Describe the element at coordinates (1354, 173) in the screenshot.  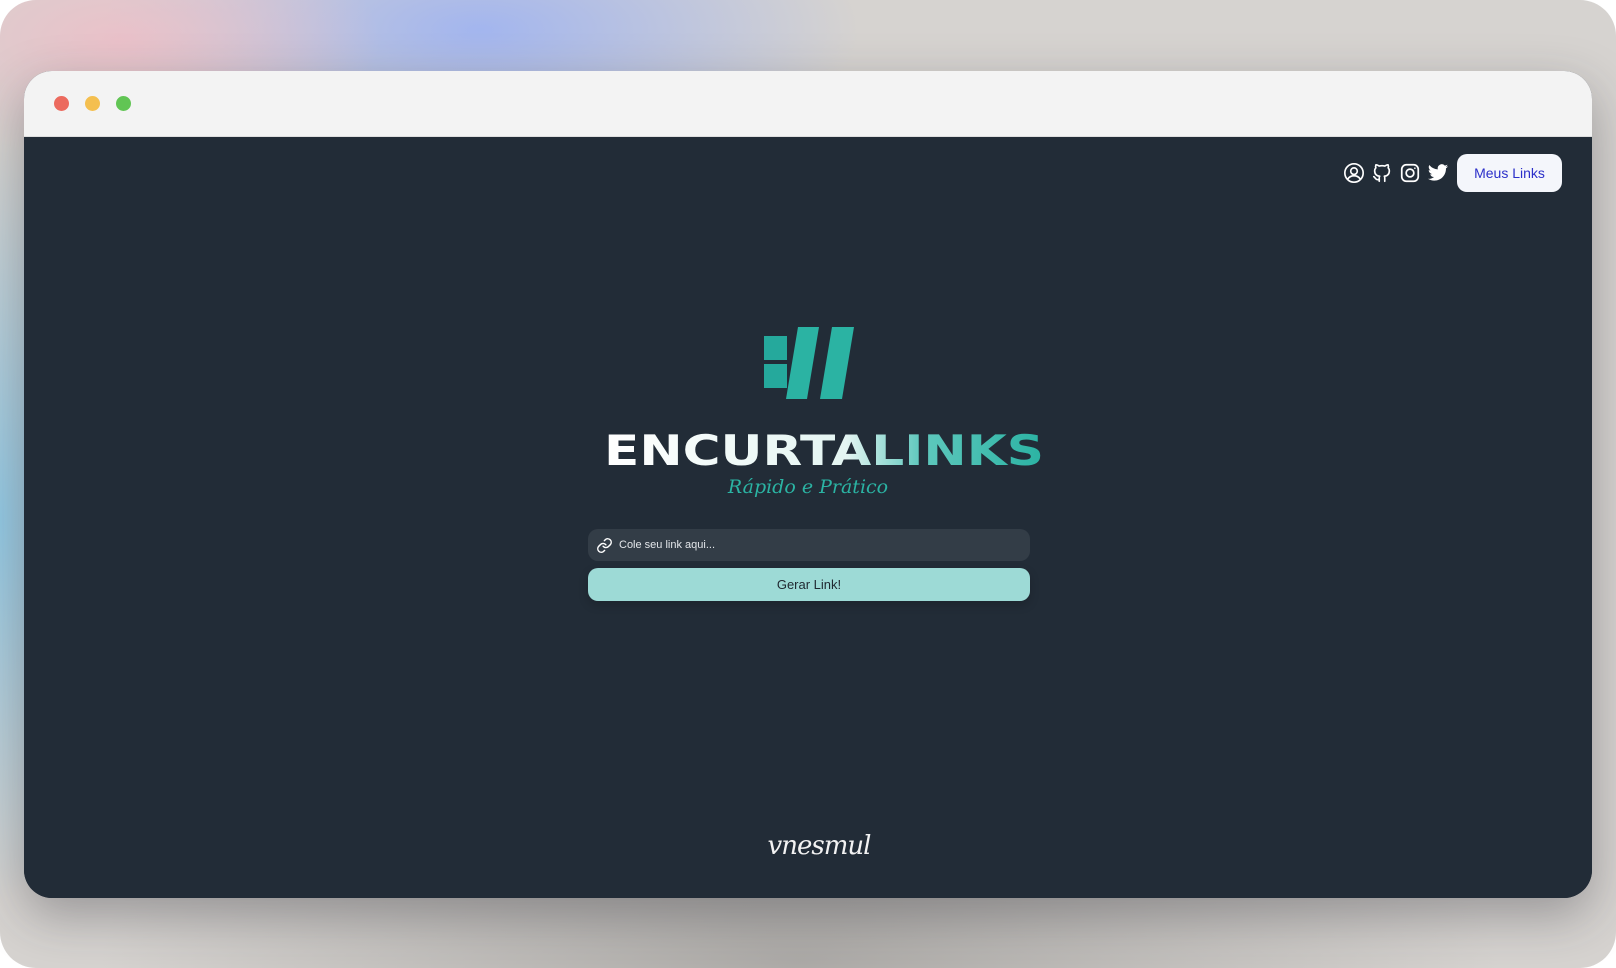
I see `user-circle-icon` at that location.